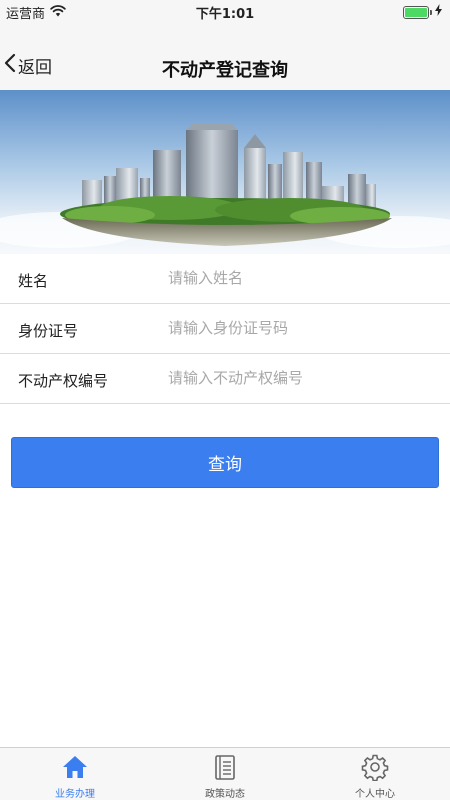 This screenshot has width=450, height=800. Describe the element at coordinates (225, 462) in the screenshot. I see `query-button: 查询` at that location.